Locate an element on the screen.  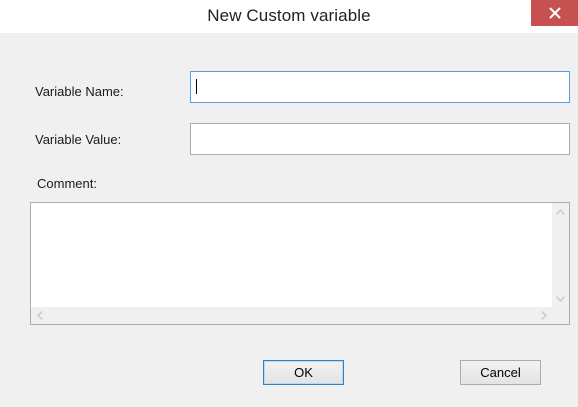
scroll-down-arrow-icon is located at coordinates (560, 298).